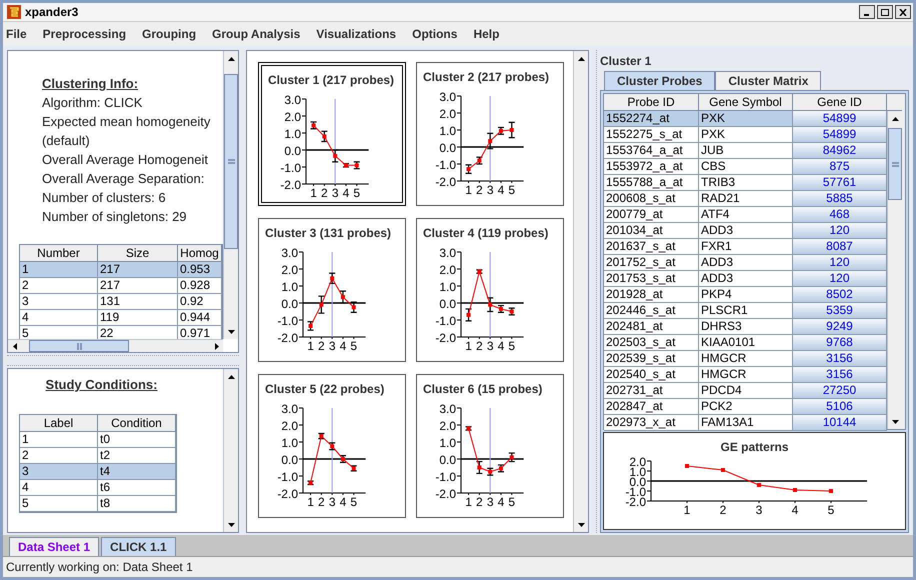  I want to click on table-row: 202539_s_at HMGCR 3156, so click(745, 359).